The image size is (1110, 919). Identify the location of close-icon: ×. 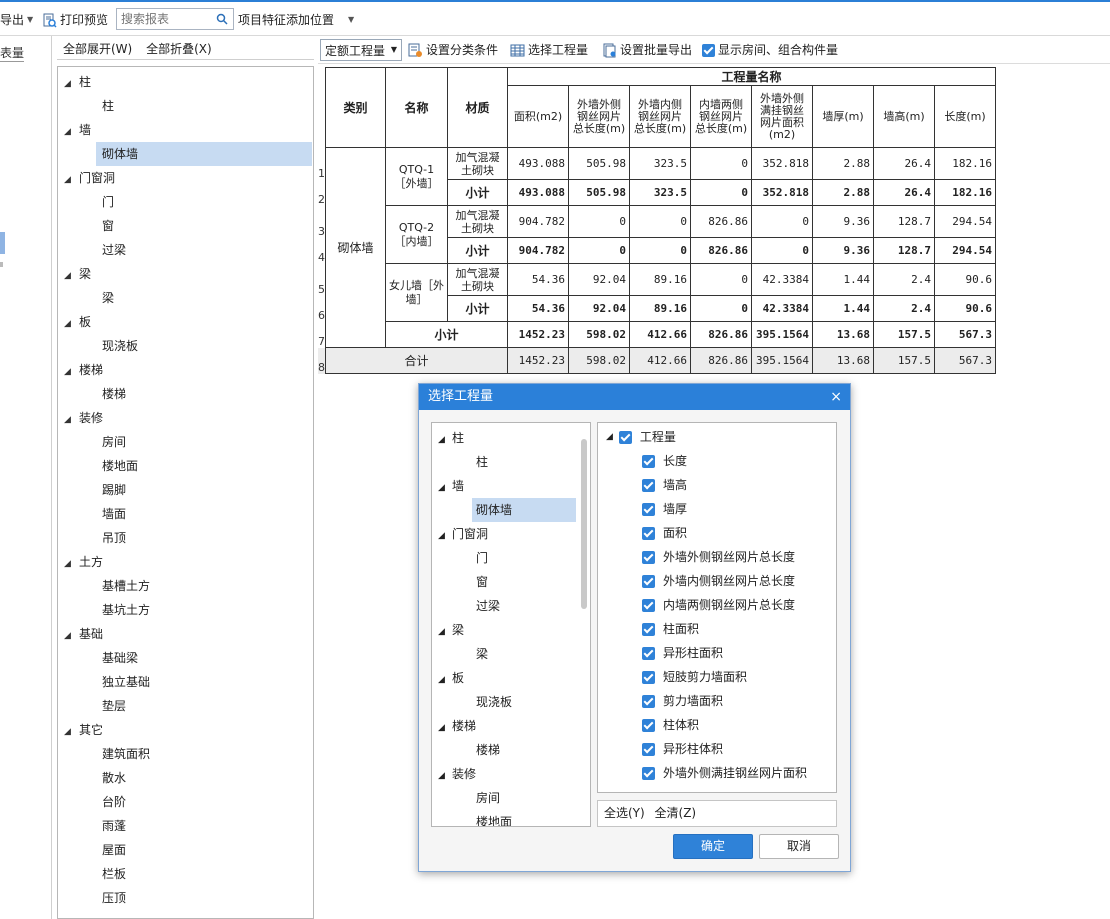
(836, 397).